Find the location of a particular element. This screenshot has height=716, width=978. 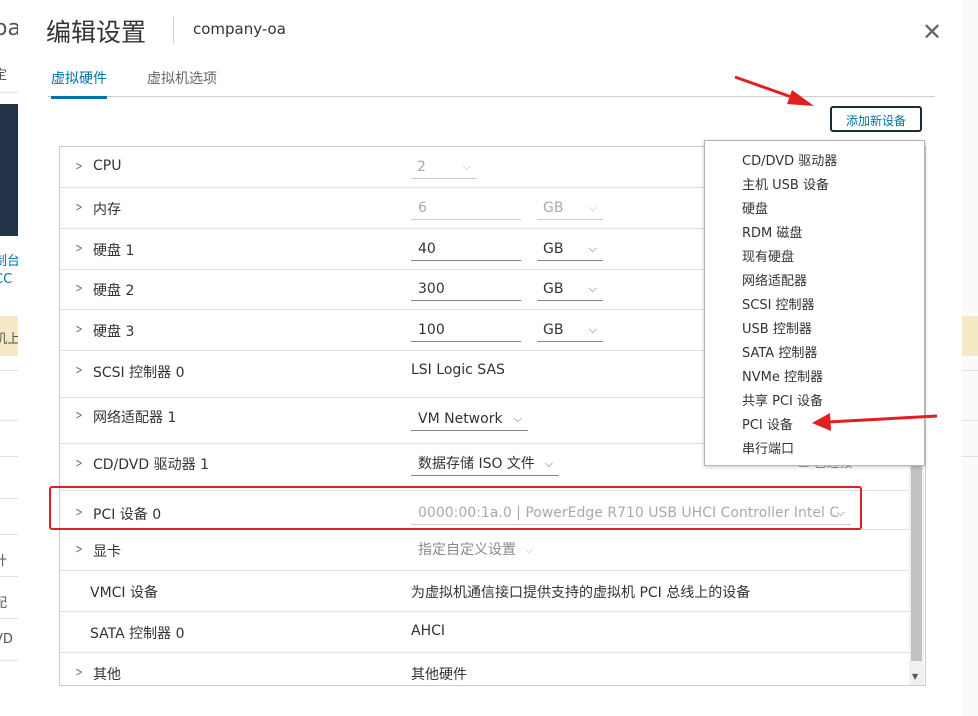

row-vmci-device: VMCI 设备 为虚拟机通信接口提供支持的虚拟机 PCI 总线上的设备 is located at coordinates (484, 591).